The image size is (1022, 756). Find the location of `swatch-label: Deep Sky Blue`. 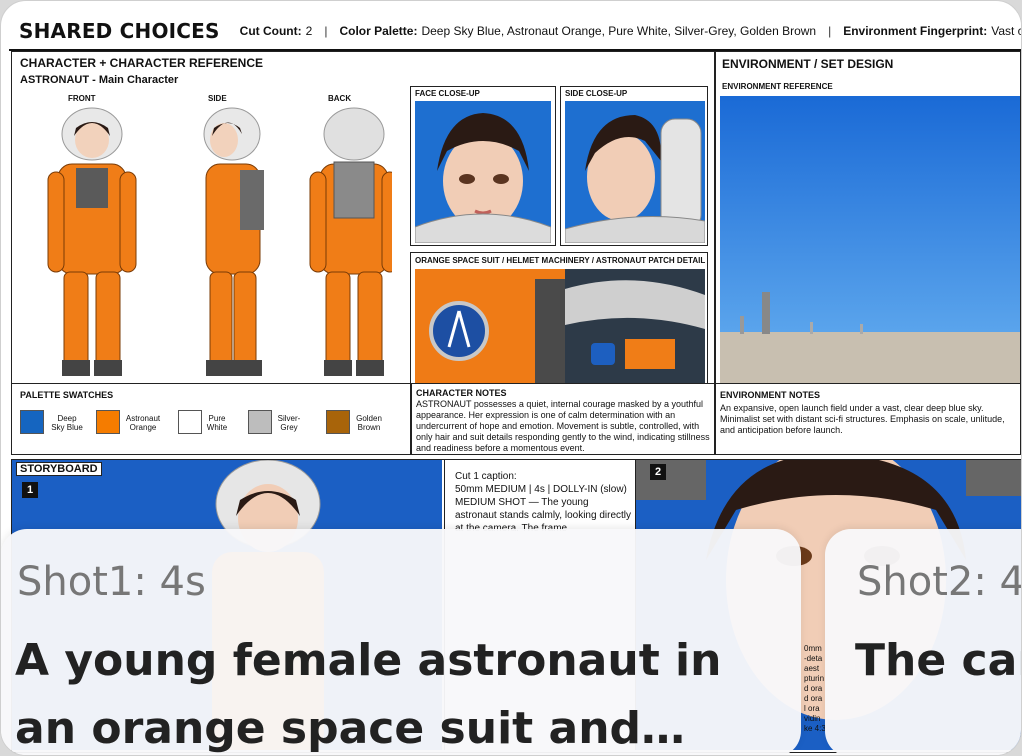

swatch-label: Deep Sky Blue is located at coordinates (67, 423).